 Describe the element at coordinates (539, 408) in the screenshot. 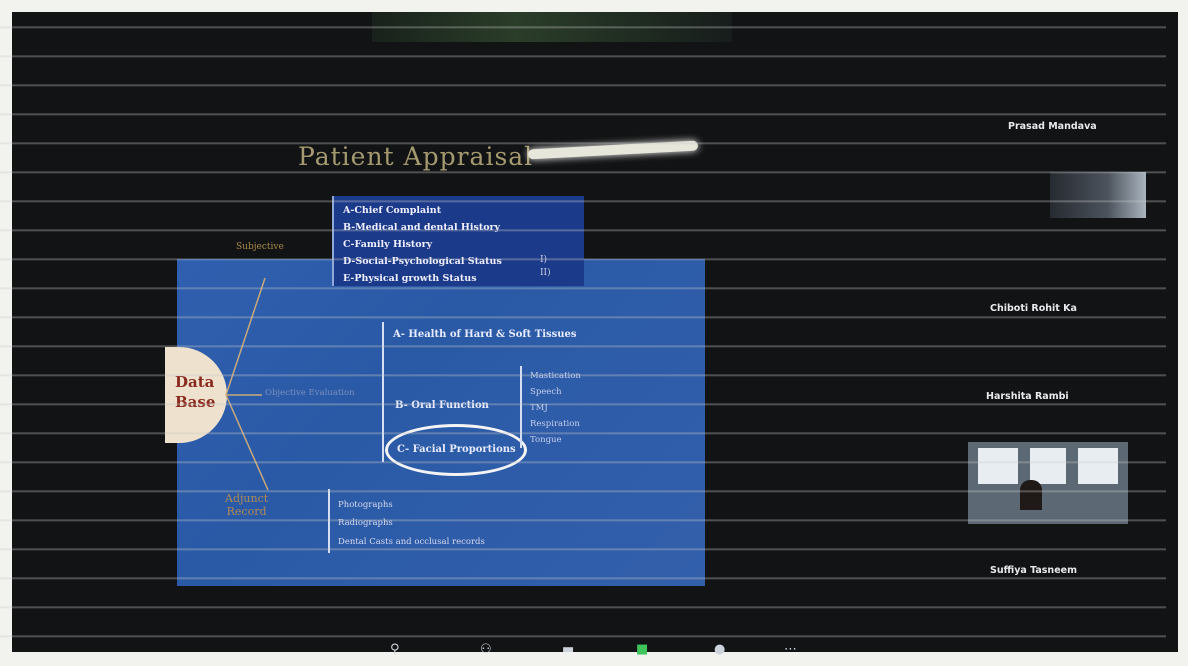

I see `oral-function-item: TMJ` at that location.